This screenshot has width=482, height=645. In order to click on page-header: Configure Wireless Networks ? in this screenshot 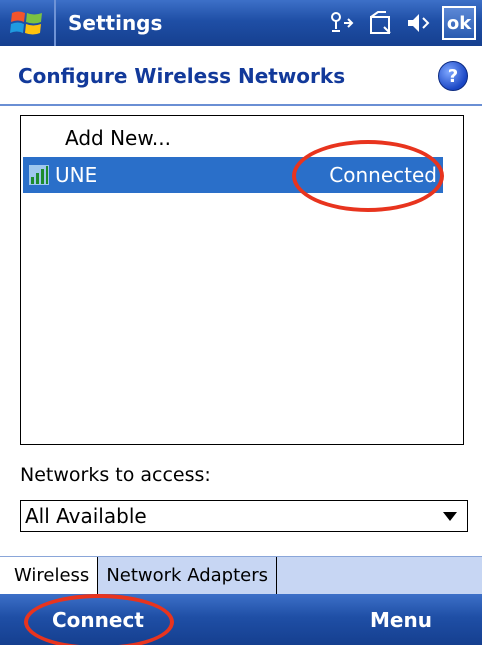, I will do `click(241, 76)`.